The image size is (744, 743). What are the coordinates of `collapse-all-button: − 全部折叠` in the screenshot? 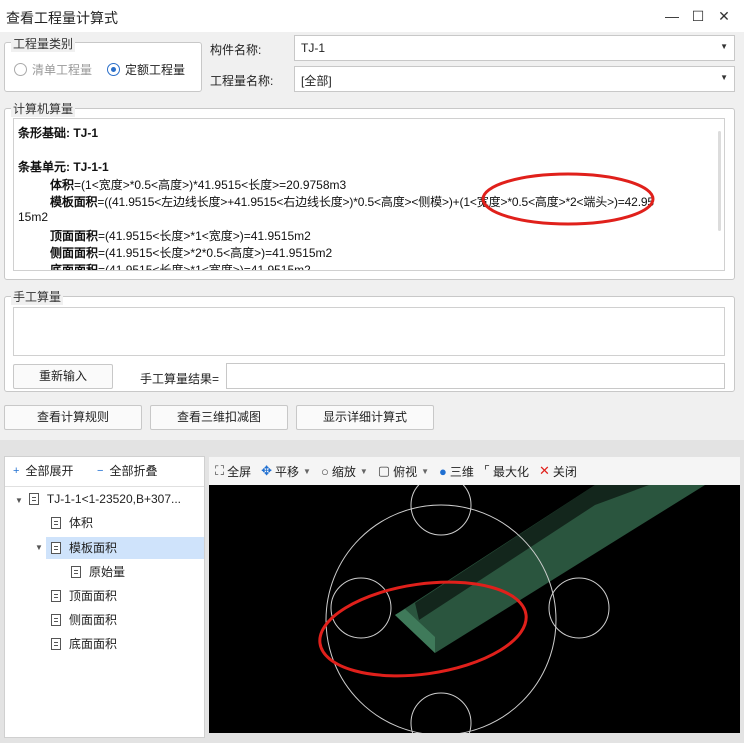 It's located at (127, 470).